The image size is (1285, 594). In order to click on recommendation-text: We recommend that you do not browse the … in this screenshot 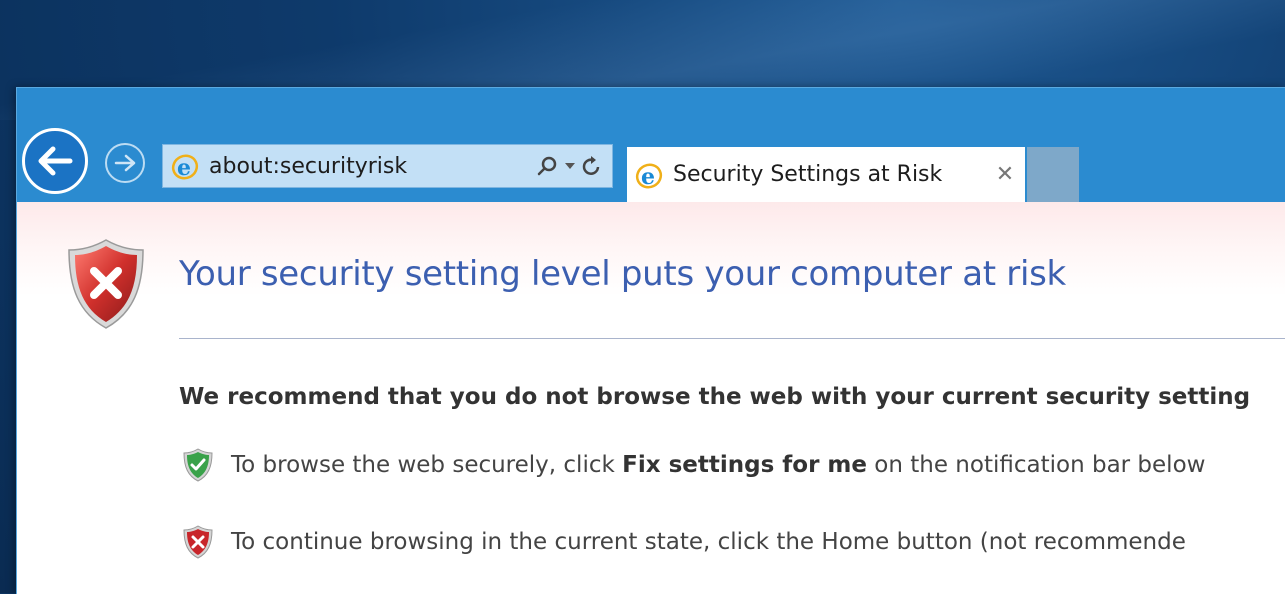, I will do `click(715, 397)`.